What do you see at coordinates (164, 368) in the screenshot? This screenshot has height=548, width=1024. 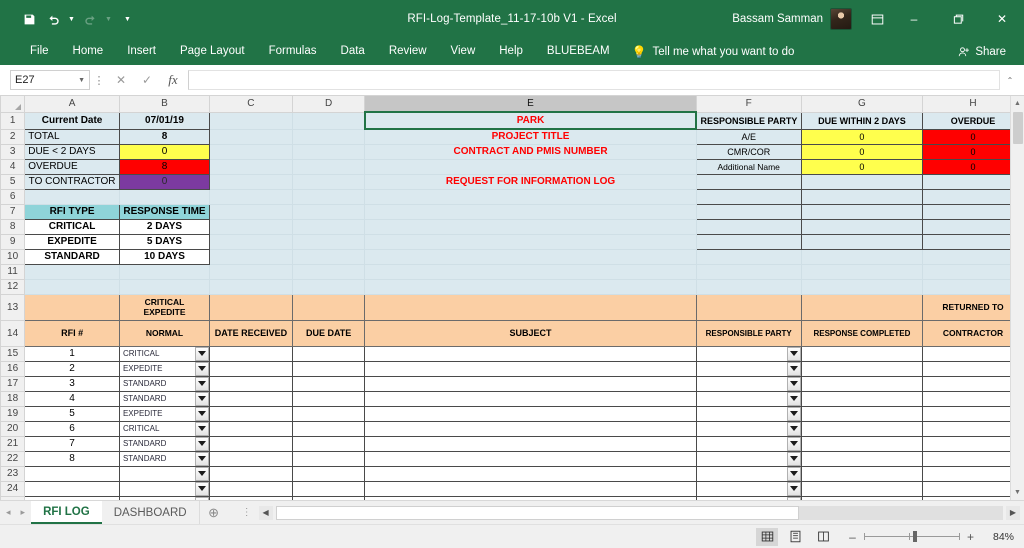 I see `cell-b16-type-dropdown: EXPEDITE` at bounding box center [164, 368].